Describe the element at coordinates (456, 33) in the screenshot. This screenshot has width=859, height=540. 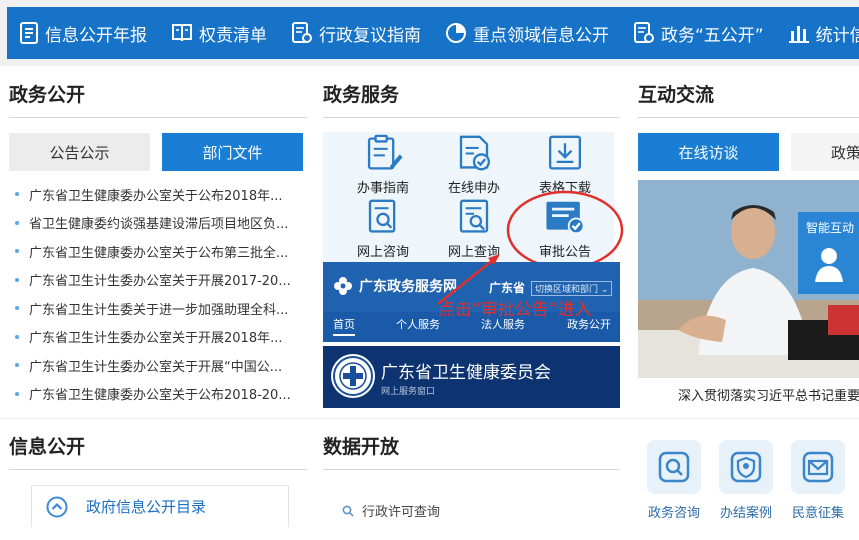
I see `pie-chart-icon` at that location.